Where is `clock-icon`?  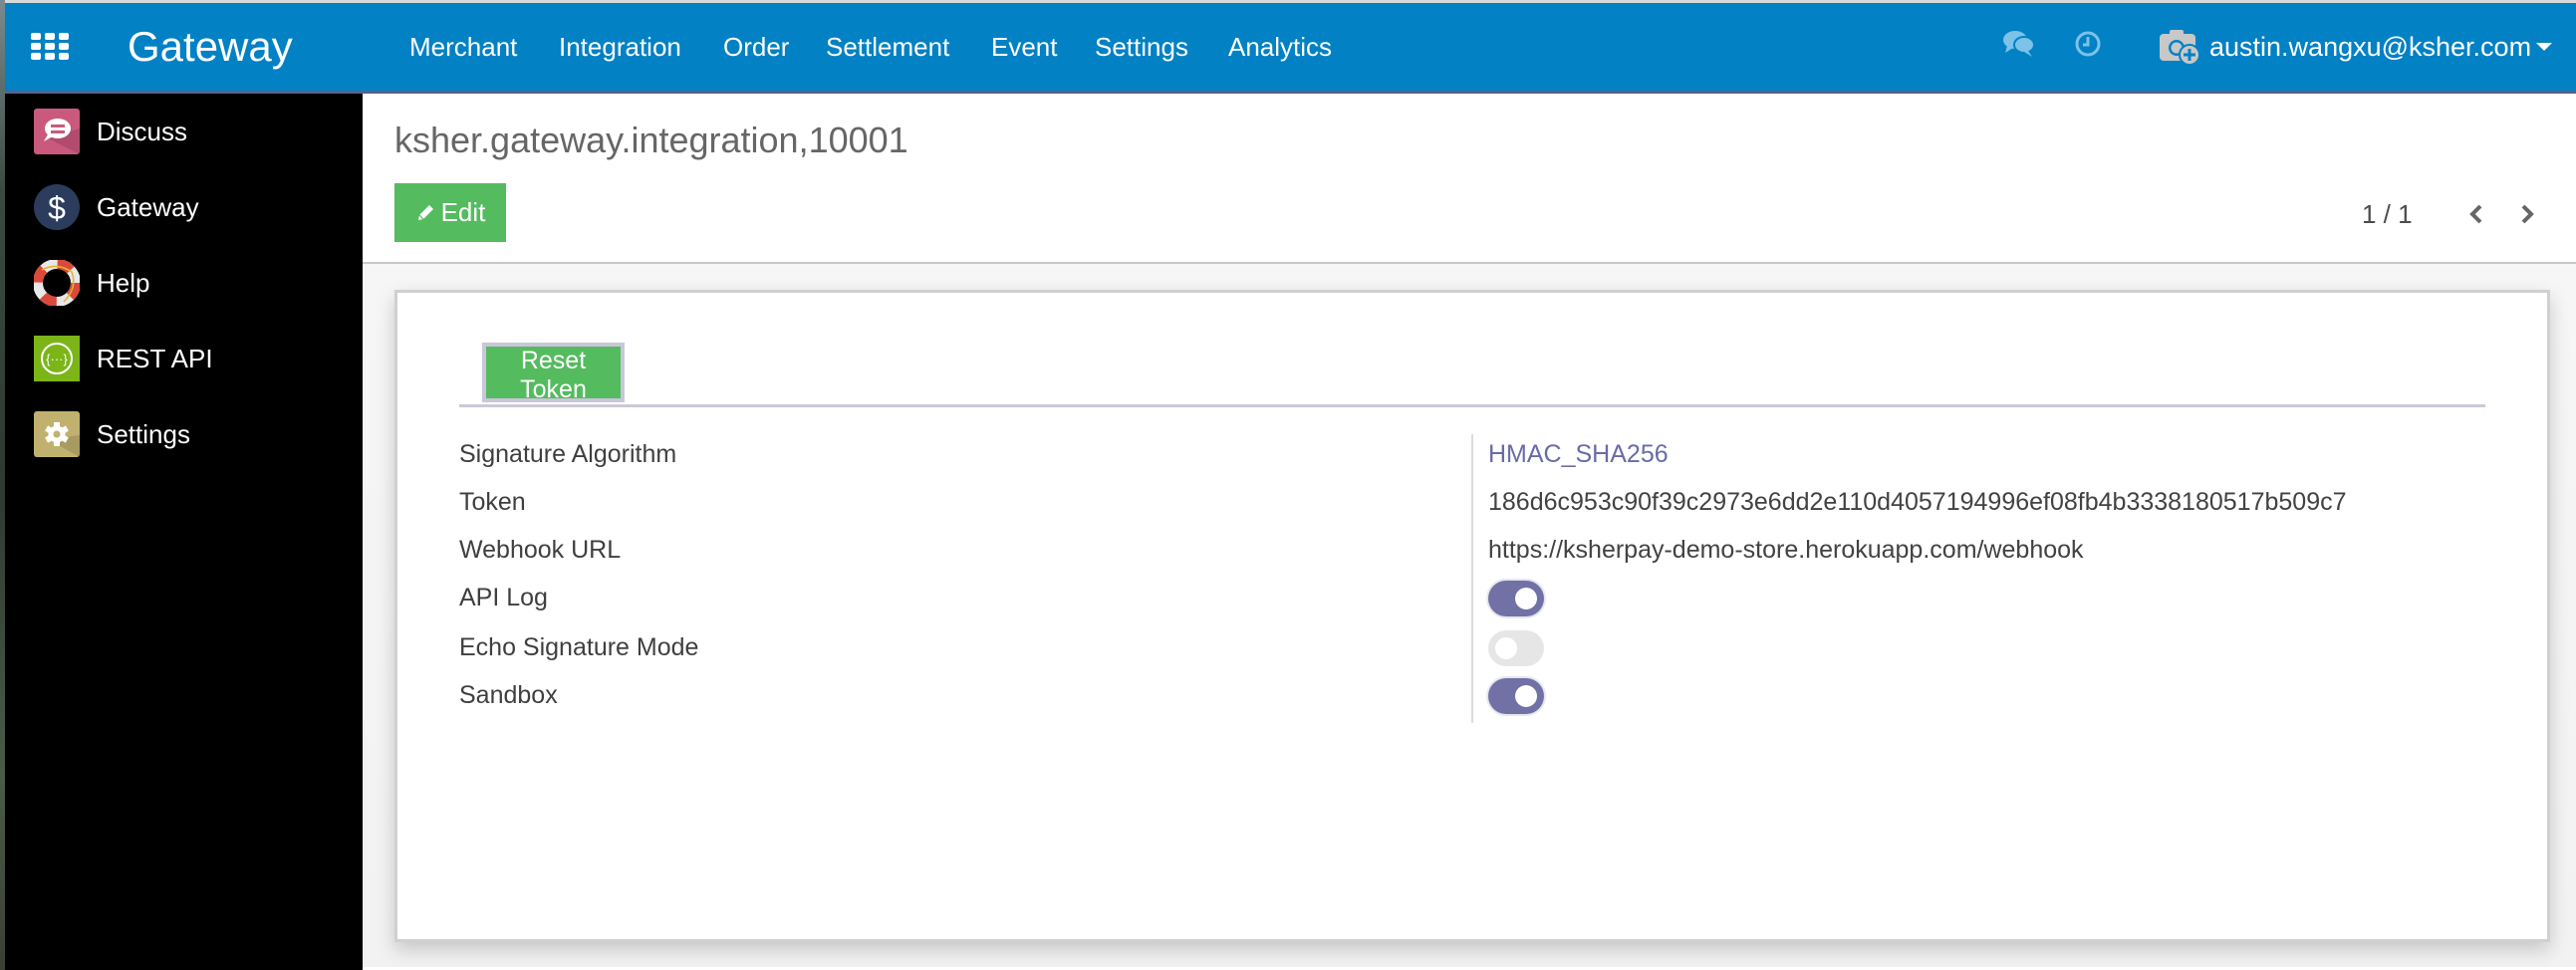 clock-icon is located at coordinates (2088, 47).